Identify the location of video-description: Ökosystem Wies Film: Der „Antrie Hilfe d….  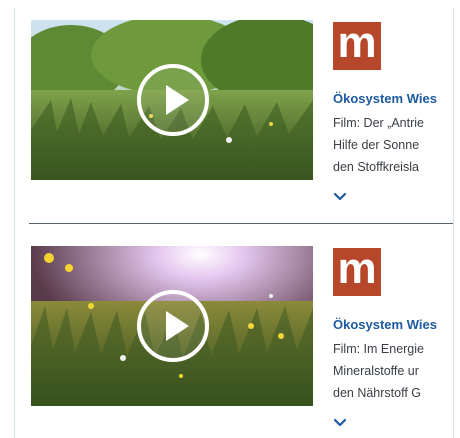
(393, 134).